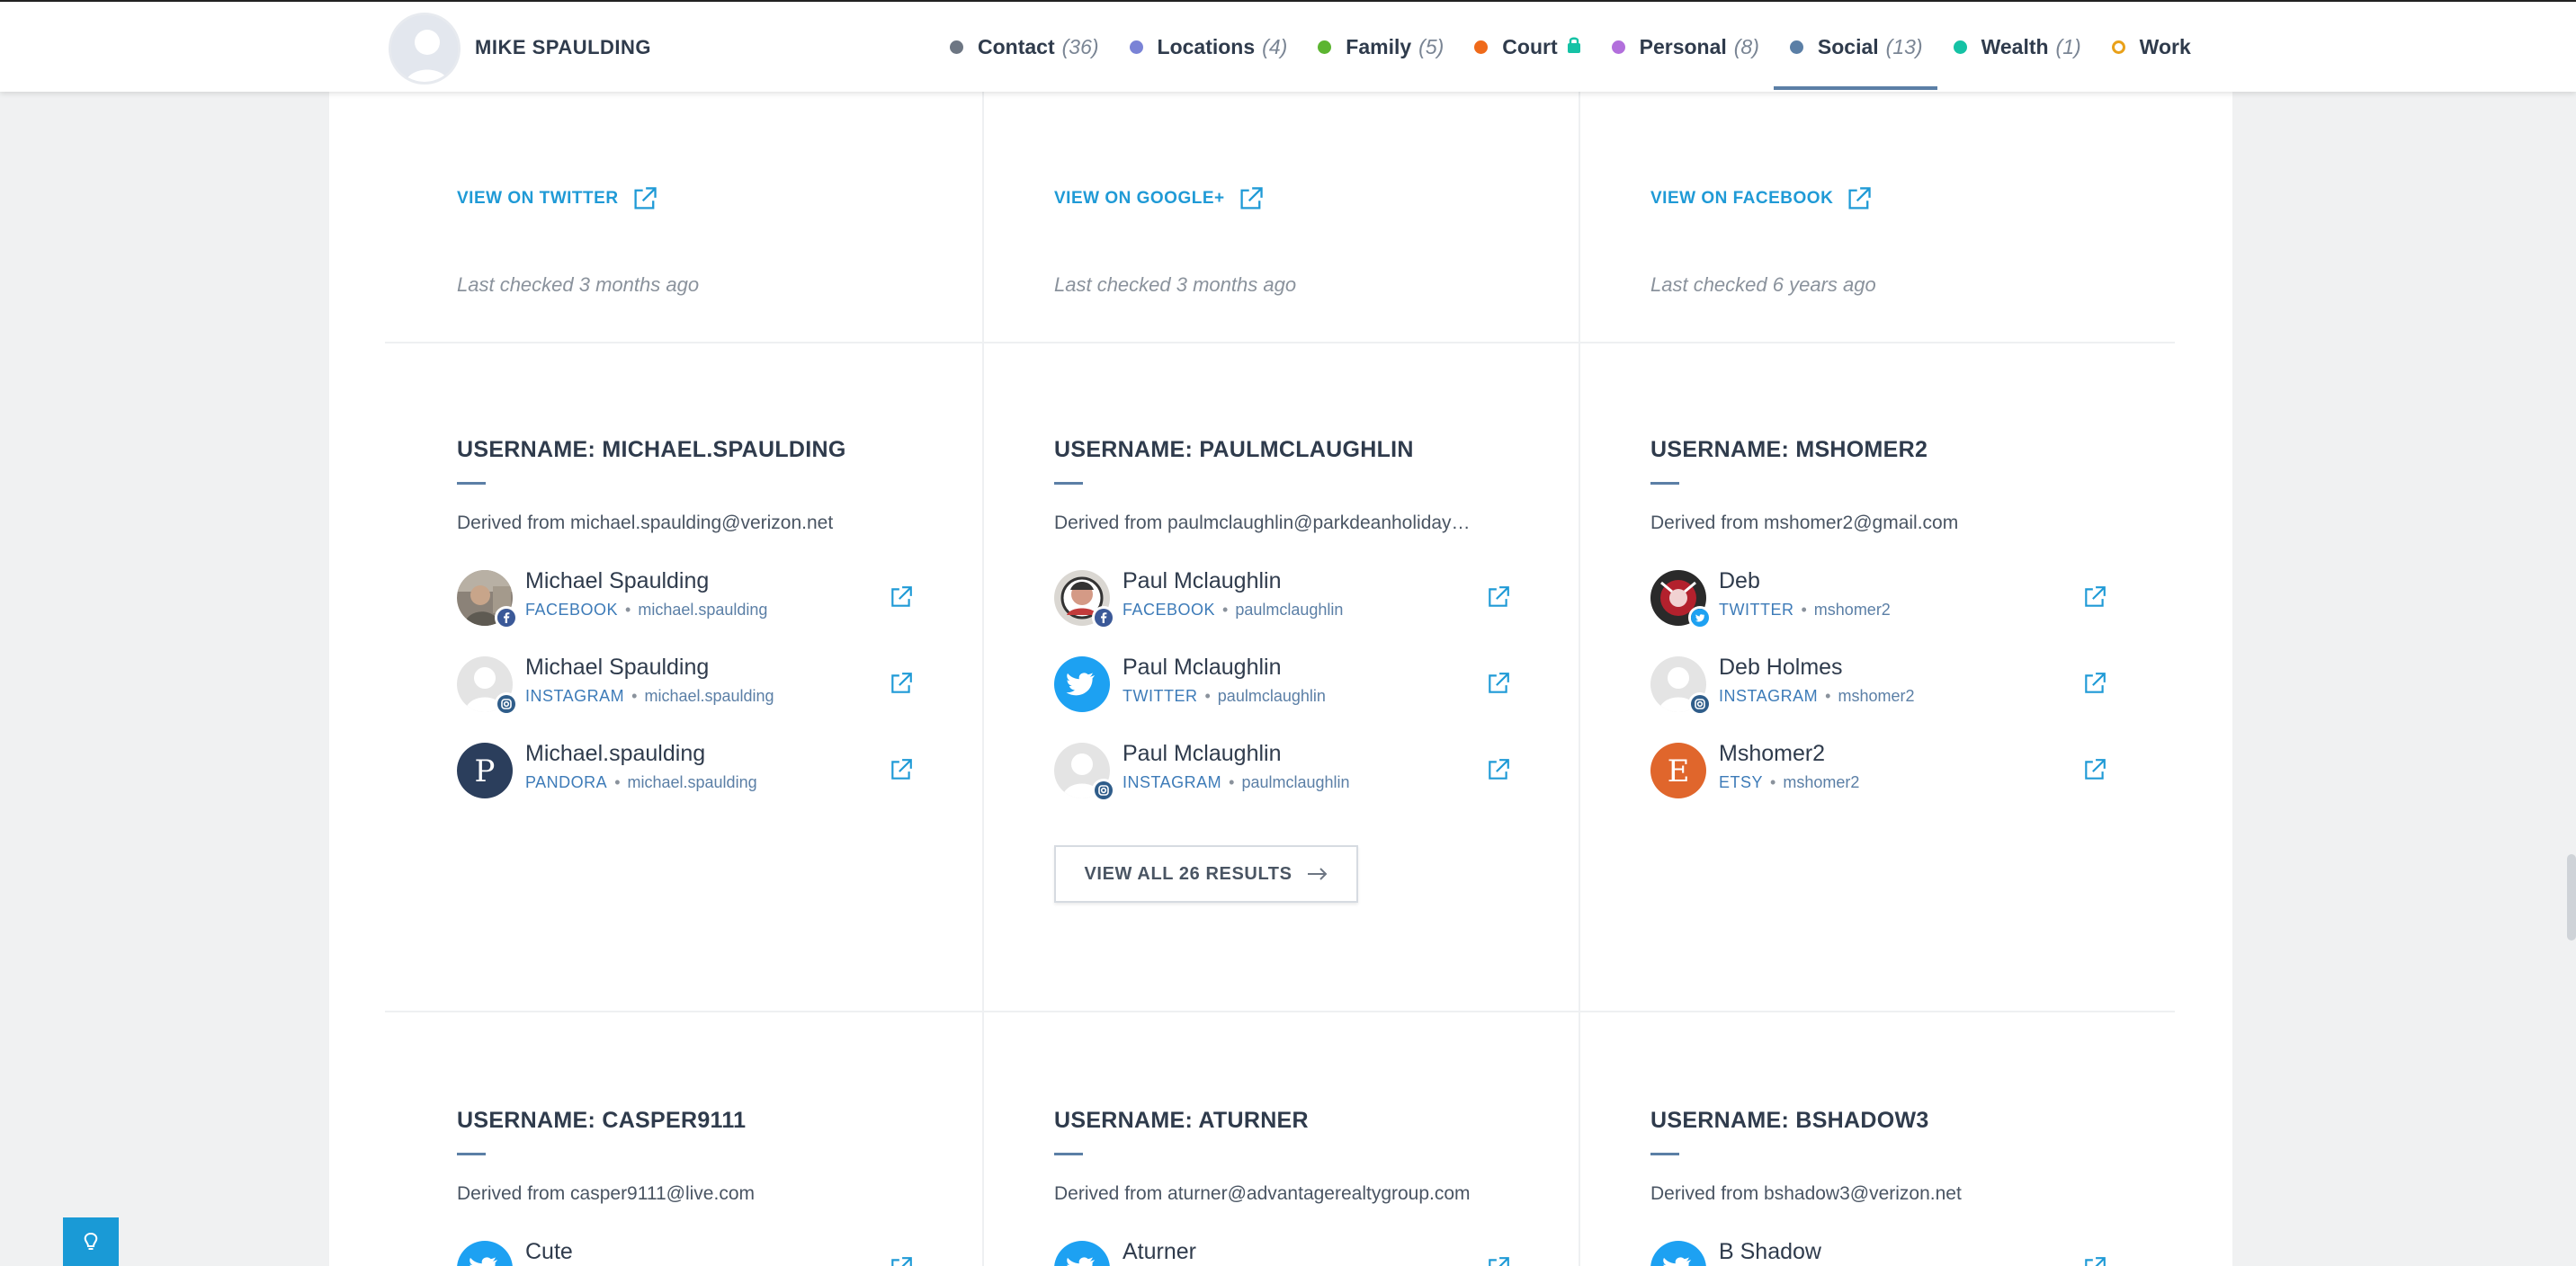 The width and height of the screenshot is (2576, 1266). I want to click on tab-label: Locations, so click(1206, 46).